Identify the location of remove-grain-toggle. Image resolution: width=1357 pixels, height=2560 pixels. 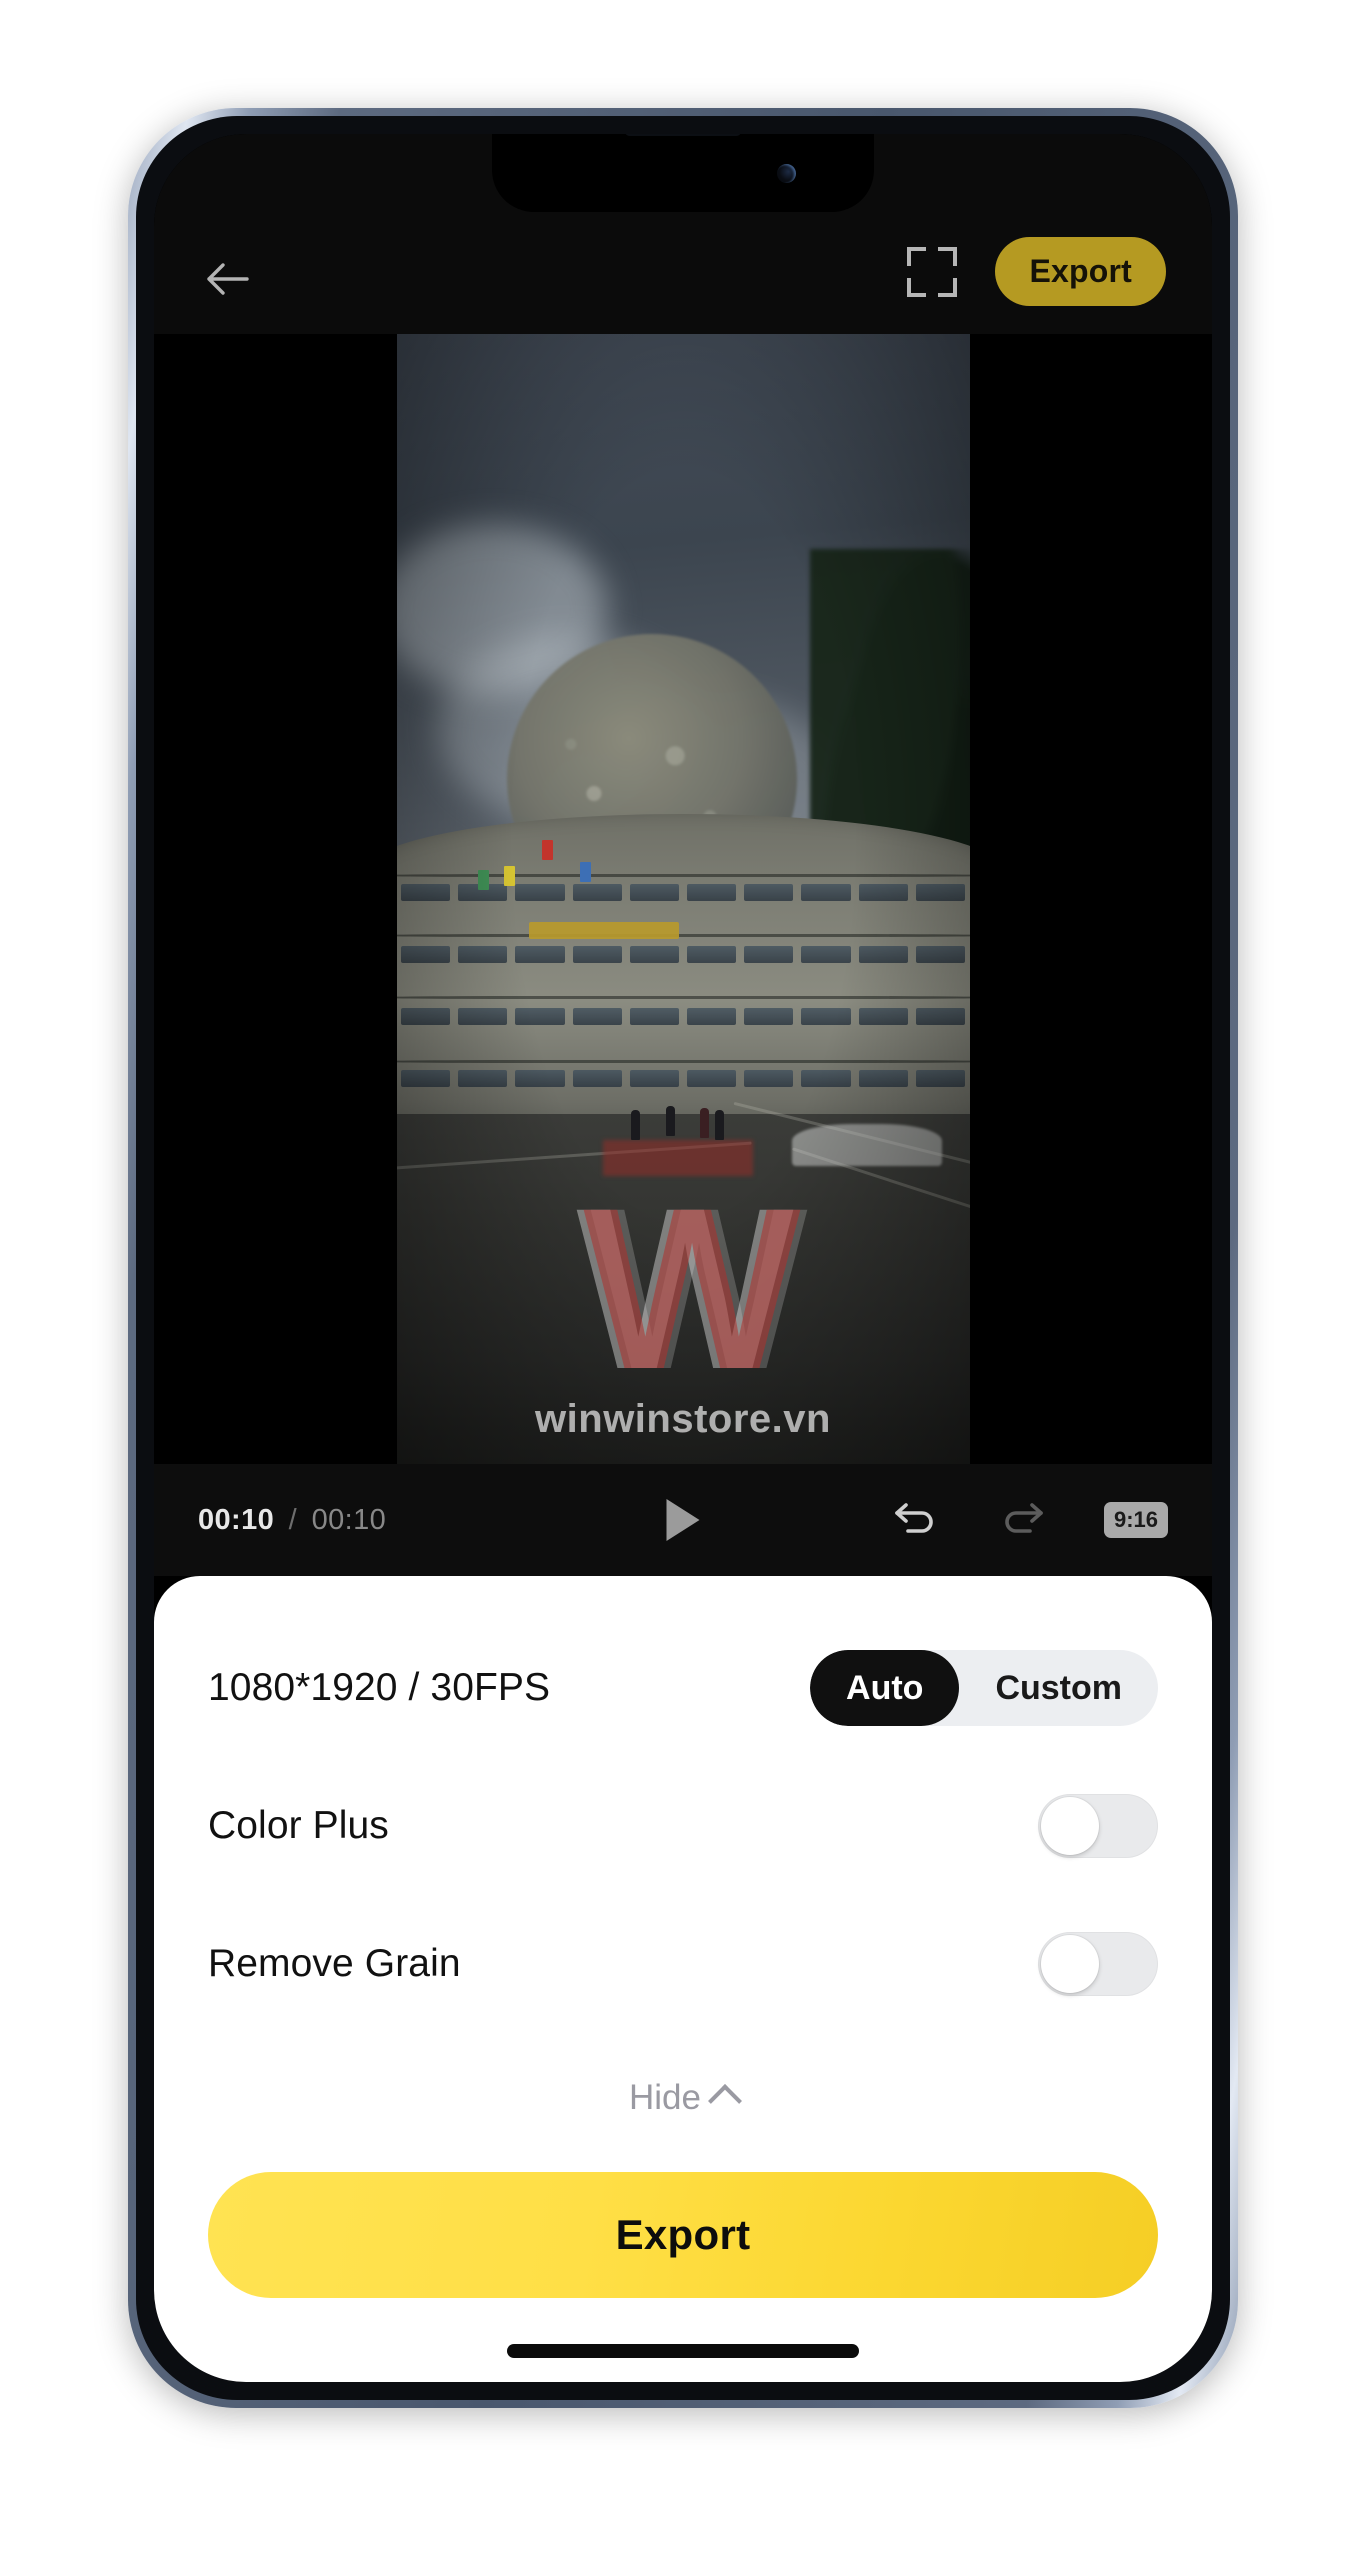
(1098, 1964).